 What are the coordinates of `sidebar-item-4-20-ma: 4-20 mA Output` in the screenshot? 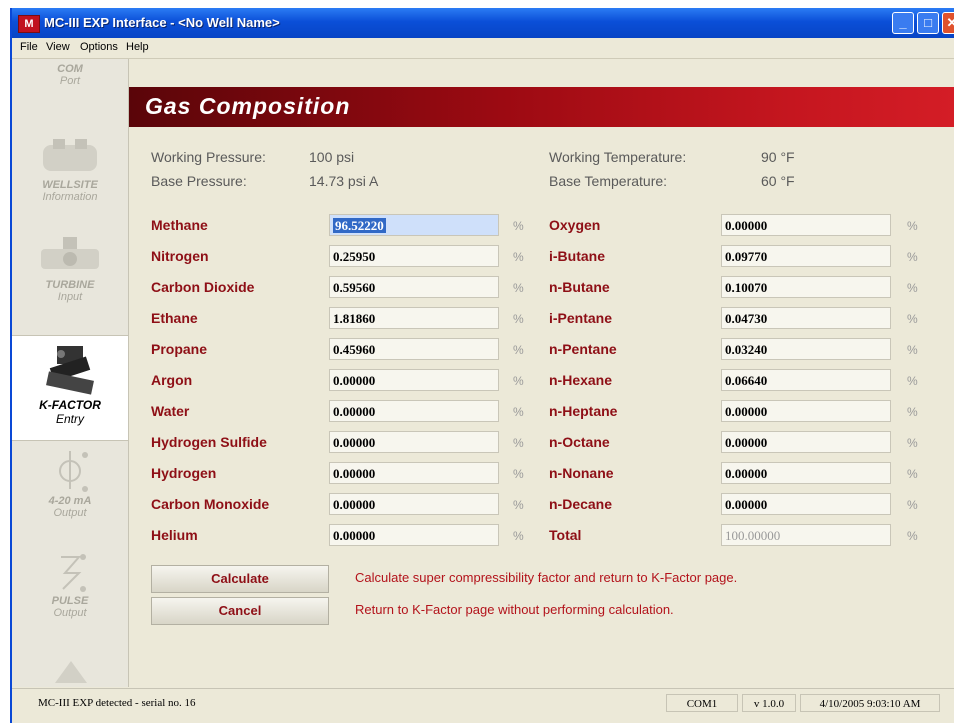 It's located at (70, 491).